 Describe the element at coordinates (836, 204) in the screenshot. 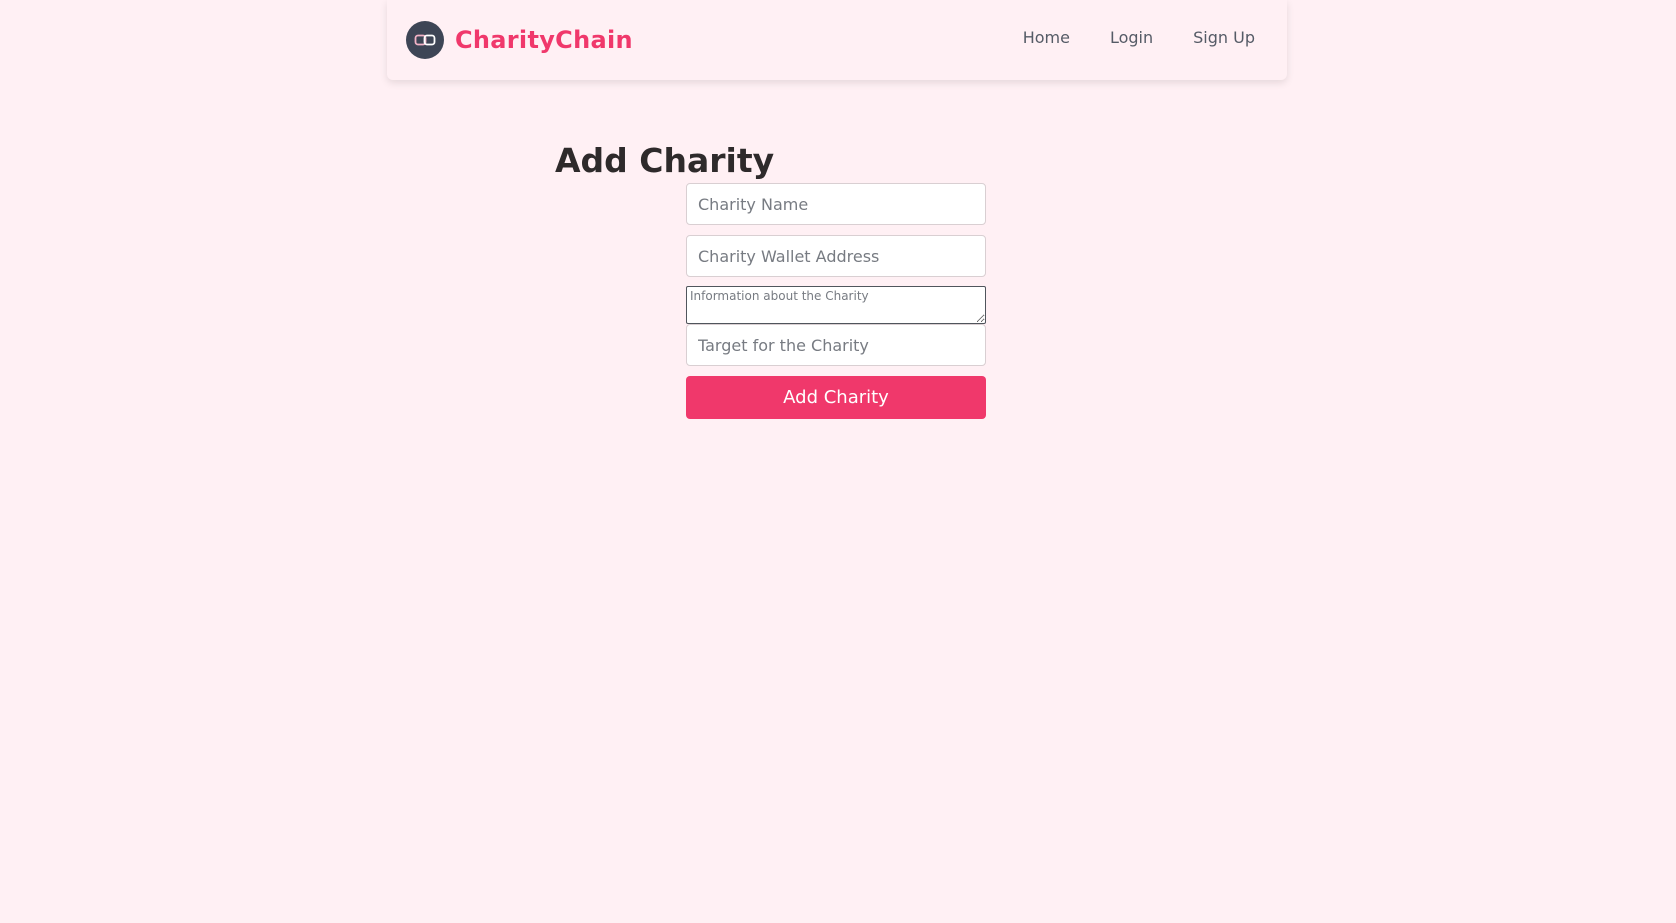

I see `charity-name-input` at that location.